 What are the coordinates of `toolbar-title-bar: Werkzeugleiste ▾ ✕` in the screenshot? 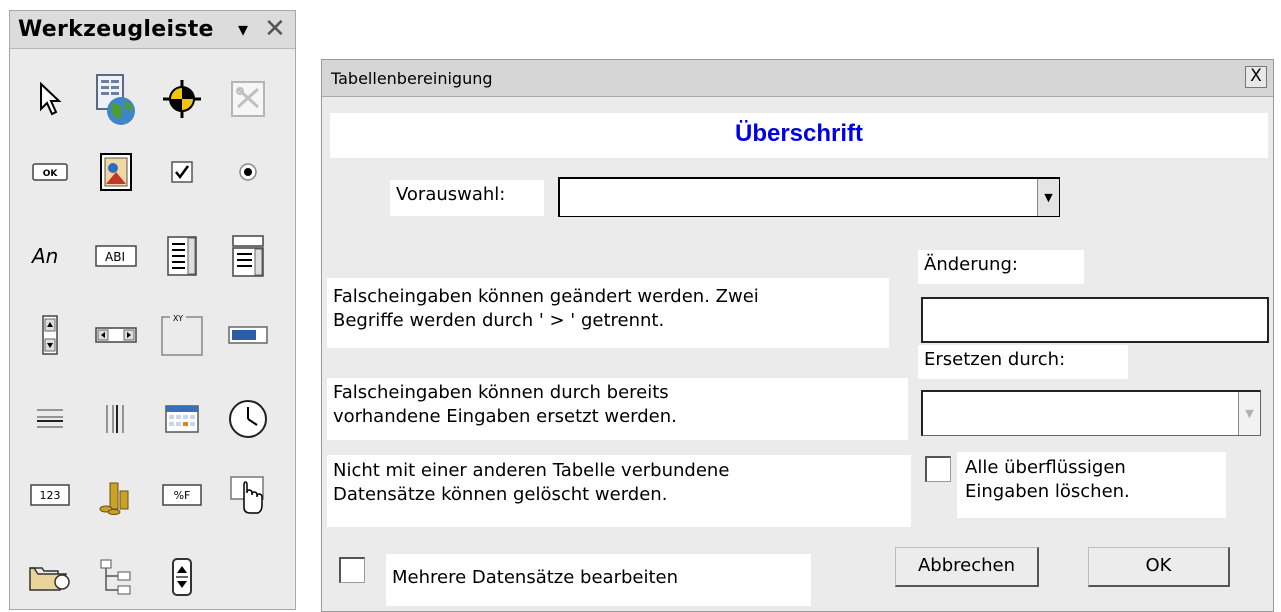 It's located at (152, 30).